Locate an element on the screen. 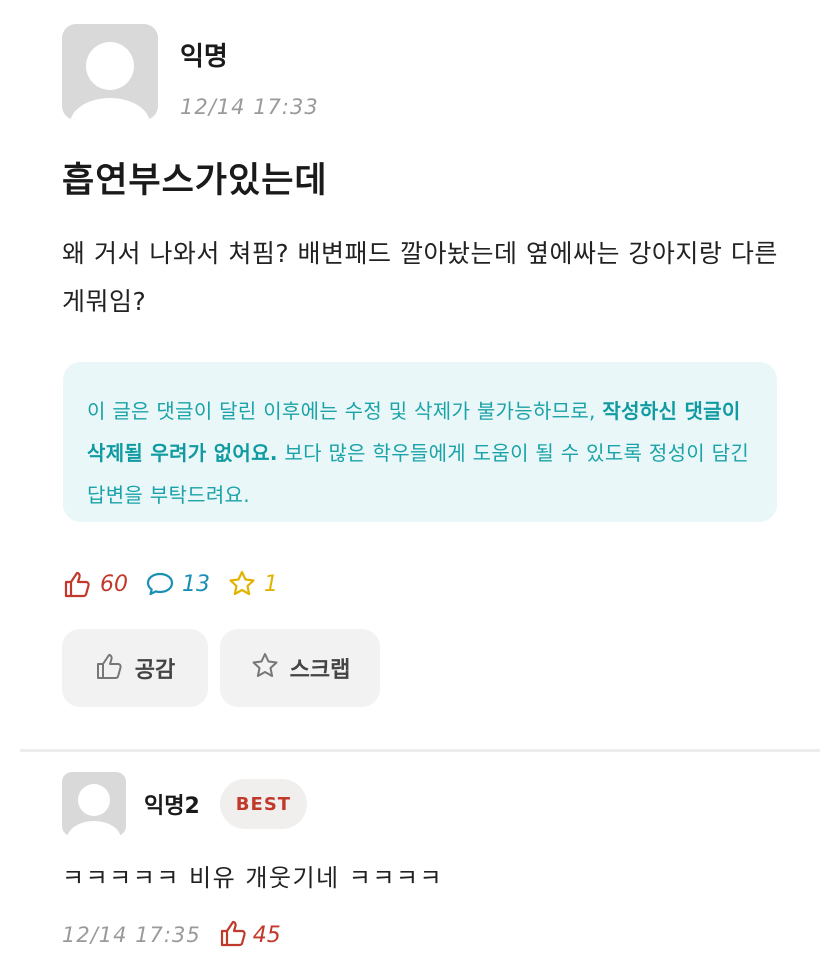  post-actions: 공감 스크랩 is located at coordinates (227, 668).